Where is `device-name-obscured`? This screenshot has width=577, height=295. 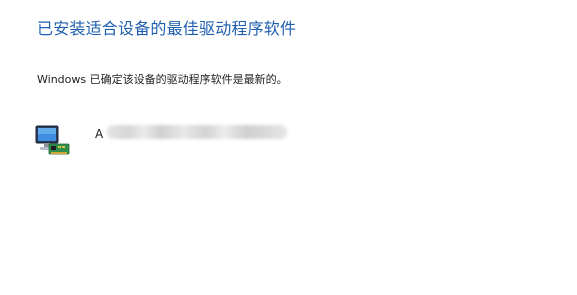
device-name-obscured is located at coordinates (197, 132).